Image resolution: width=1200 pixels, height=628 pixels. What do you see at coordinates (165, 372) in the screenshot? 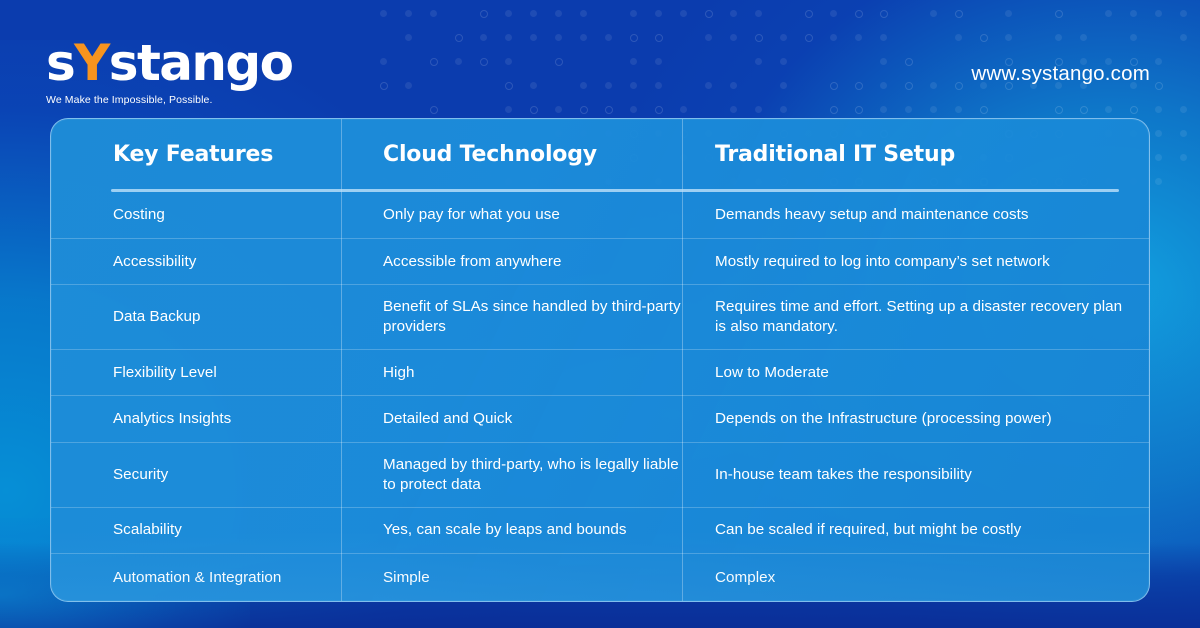
I see `cell-key-feature: Flexibility Level` at bounding box center [165, 372].